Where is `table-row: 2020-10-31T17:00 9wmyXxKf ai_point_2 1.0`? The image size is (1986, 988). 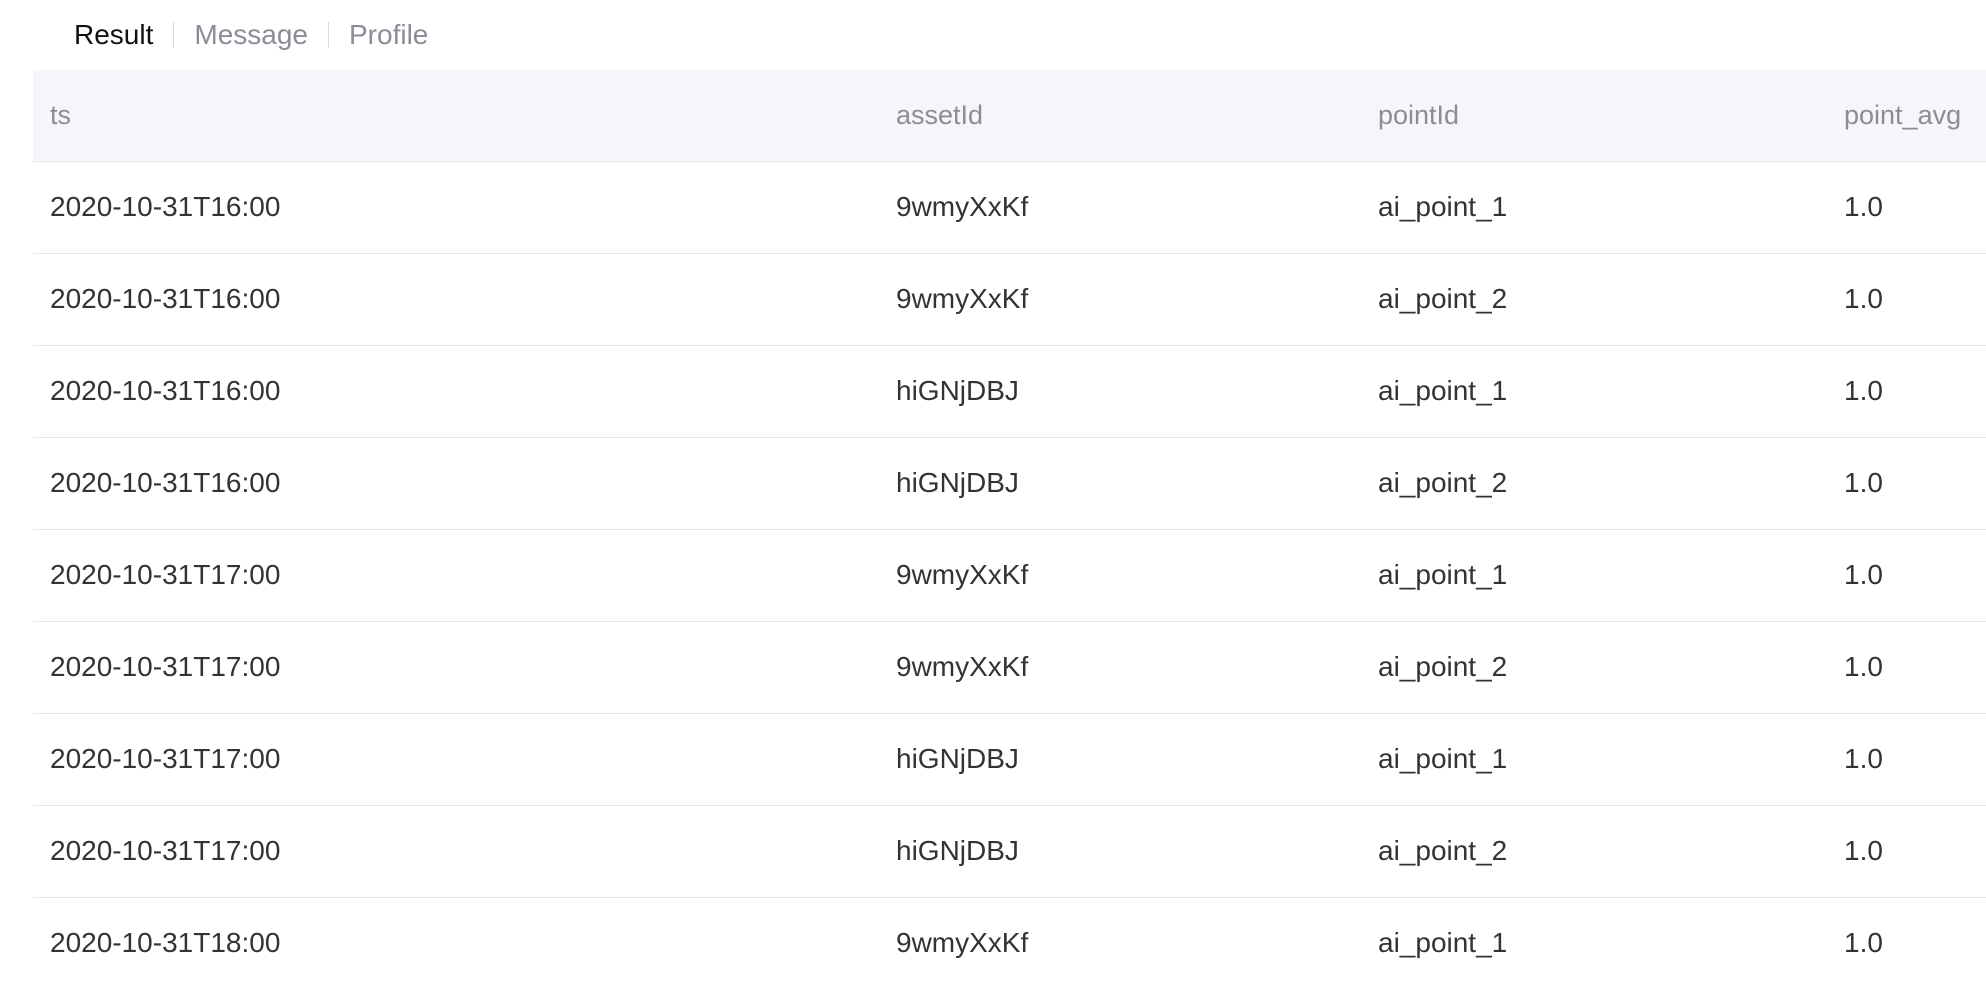 table-row: 2020-10-31T17:00 9wmyXxKf ai_point_2 1.0 is located at coordinates (1009, 667).